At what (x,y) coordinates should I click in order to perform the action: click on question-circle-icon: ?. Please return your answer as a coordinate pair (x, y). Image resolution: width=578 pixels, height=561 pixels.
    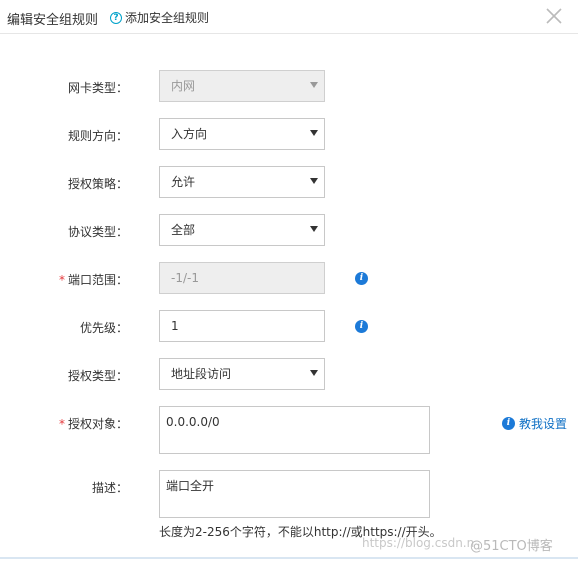
    Looking at the image, I should click on (116, 17).